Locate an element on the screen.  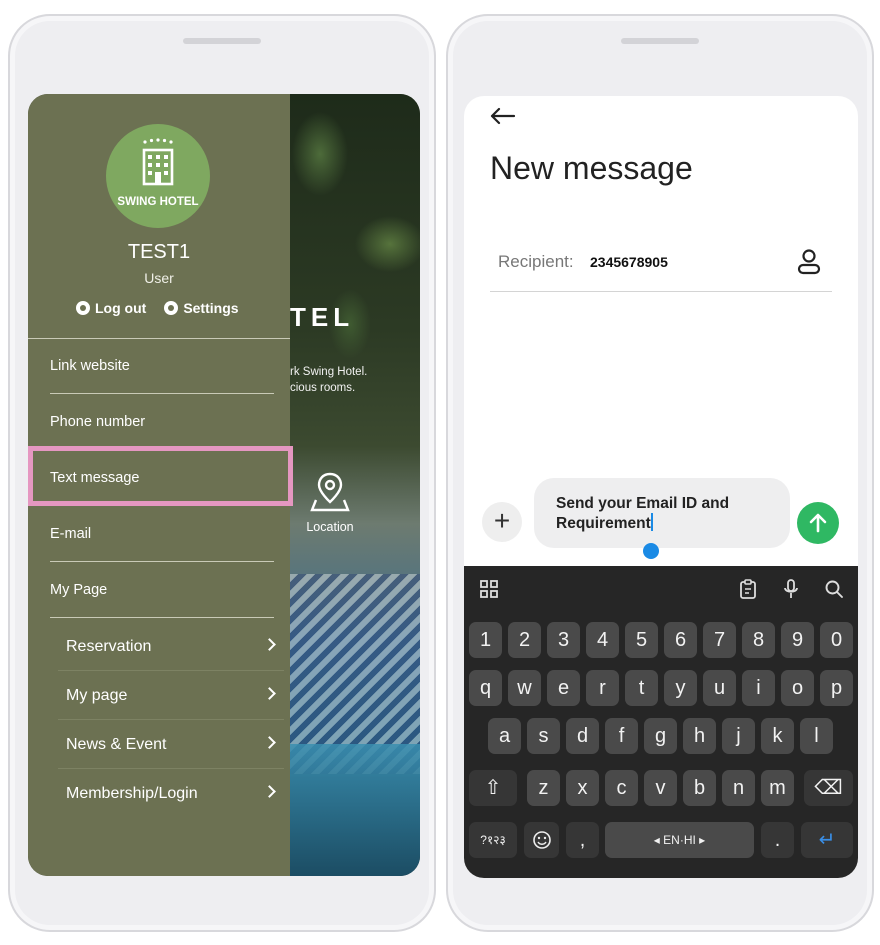
key-w: w is located at coordinates (524, 688).